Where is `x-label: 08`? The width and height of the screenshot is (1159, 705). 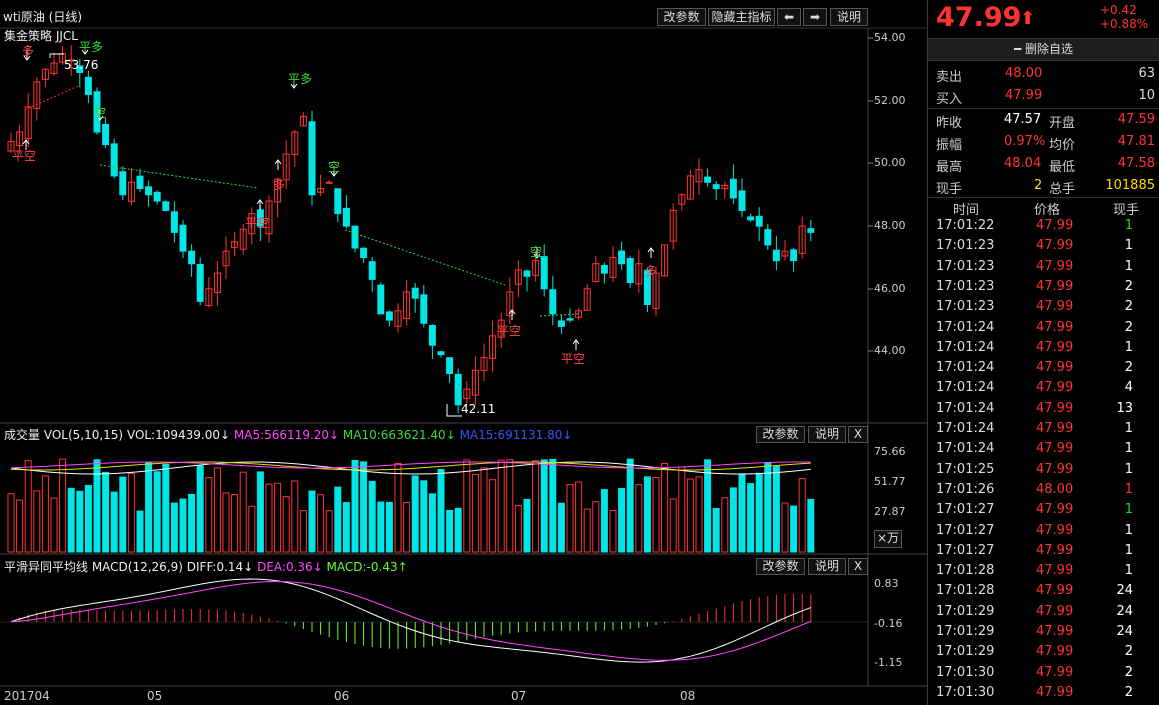
x-label: 08 is located at coordinates (688, 696).